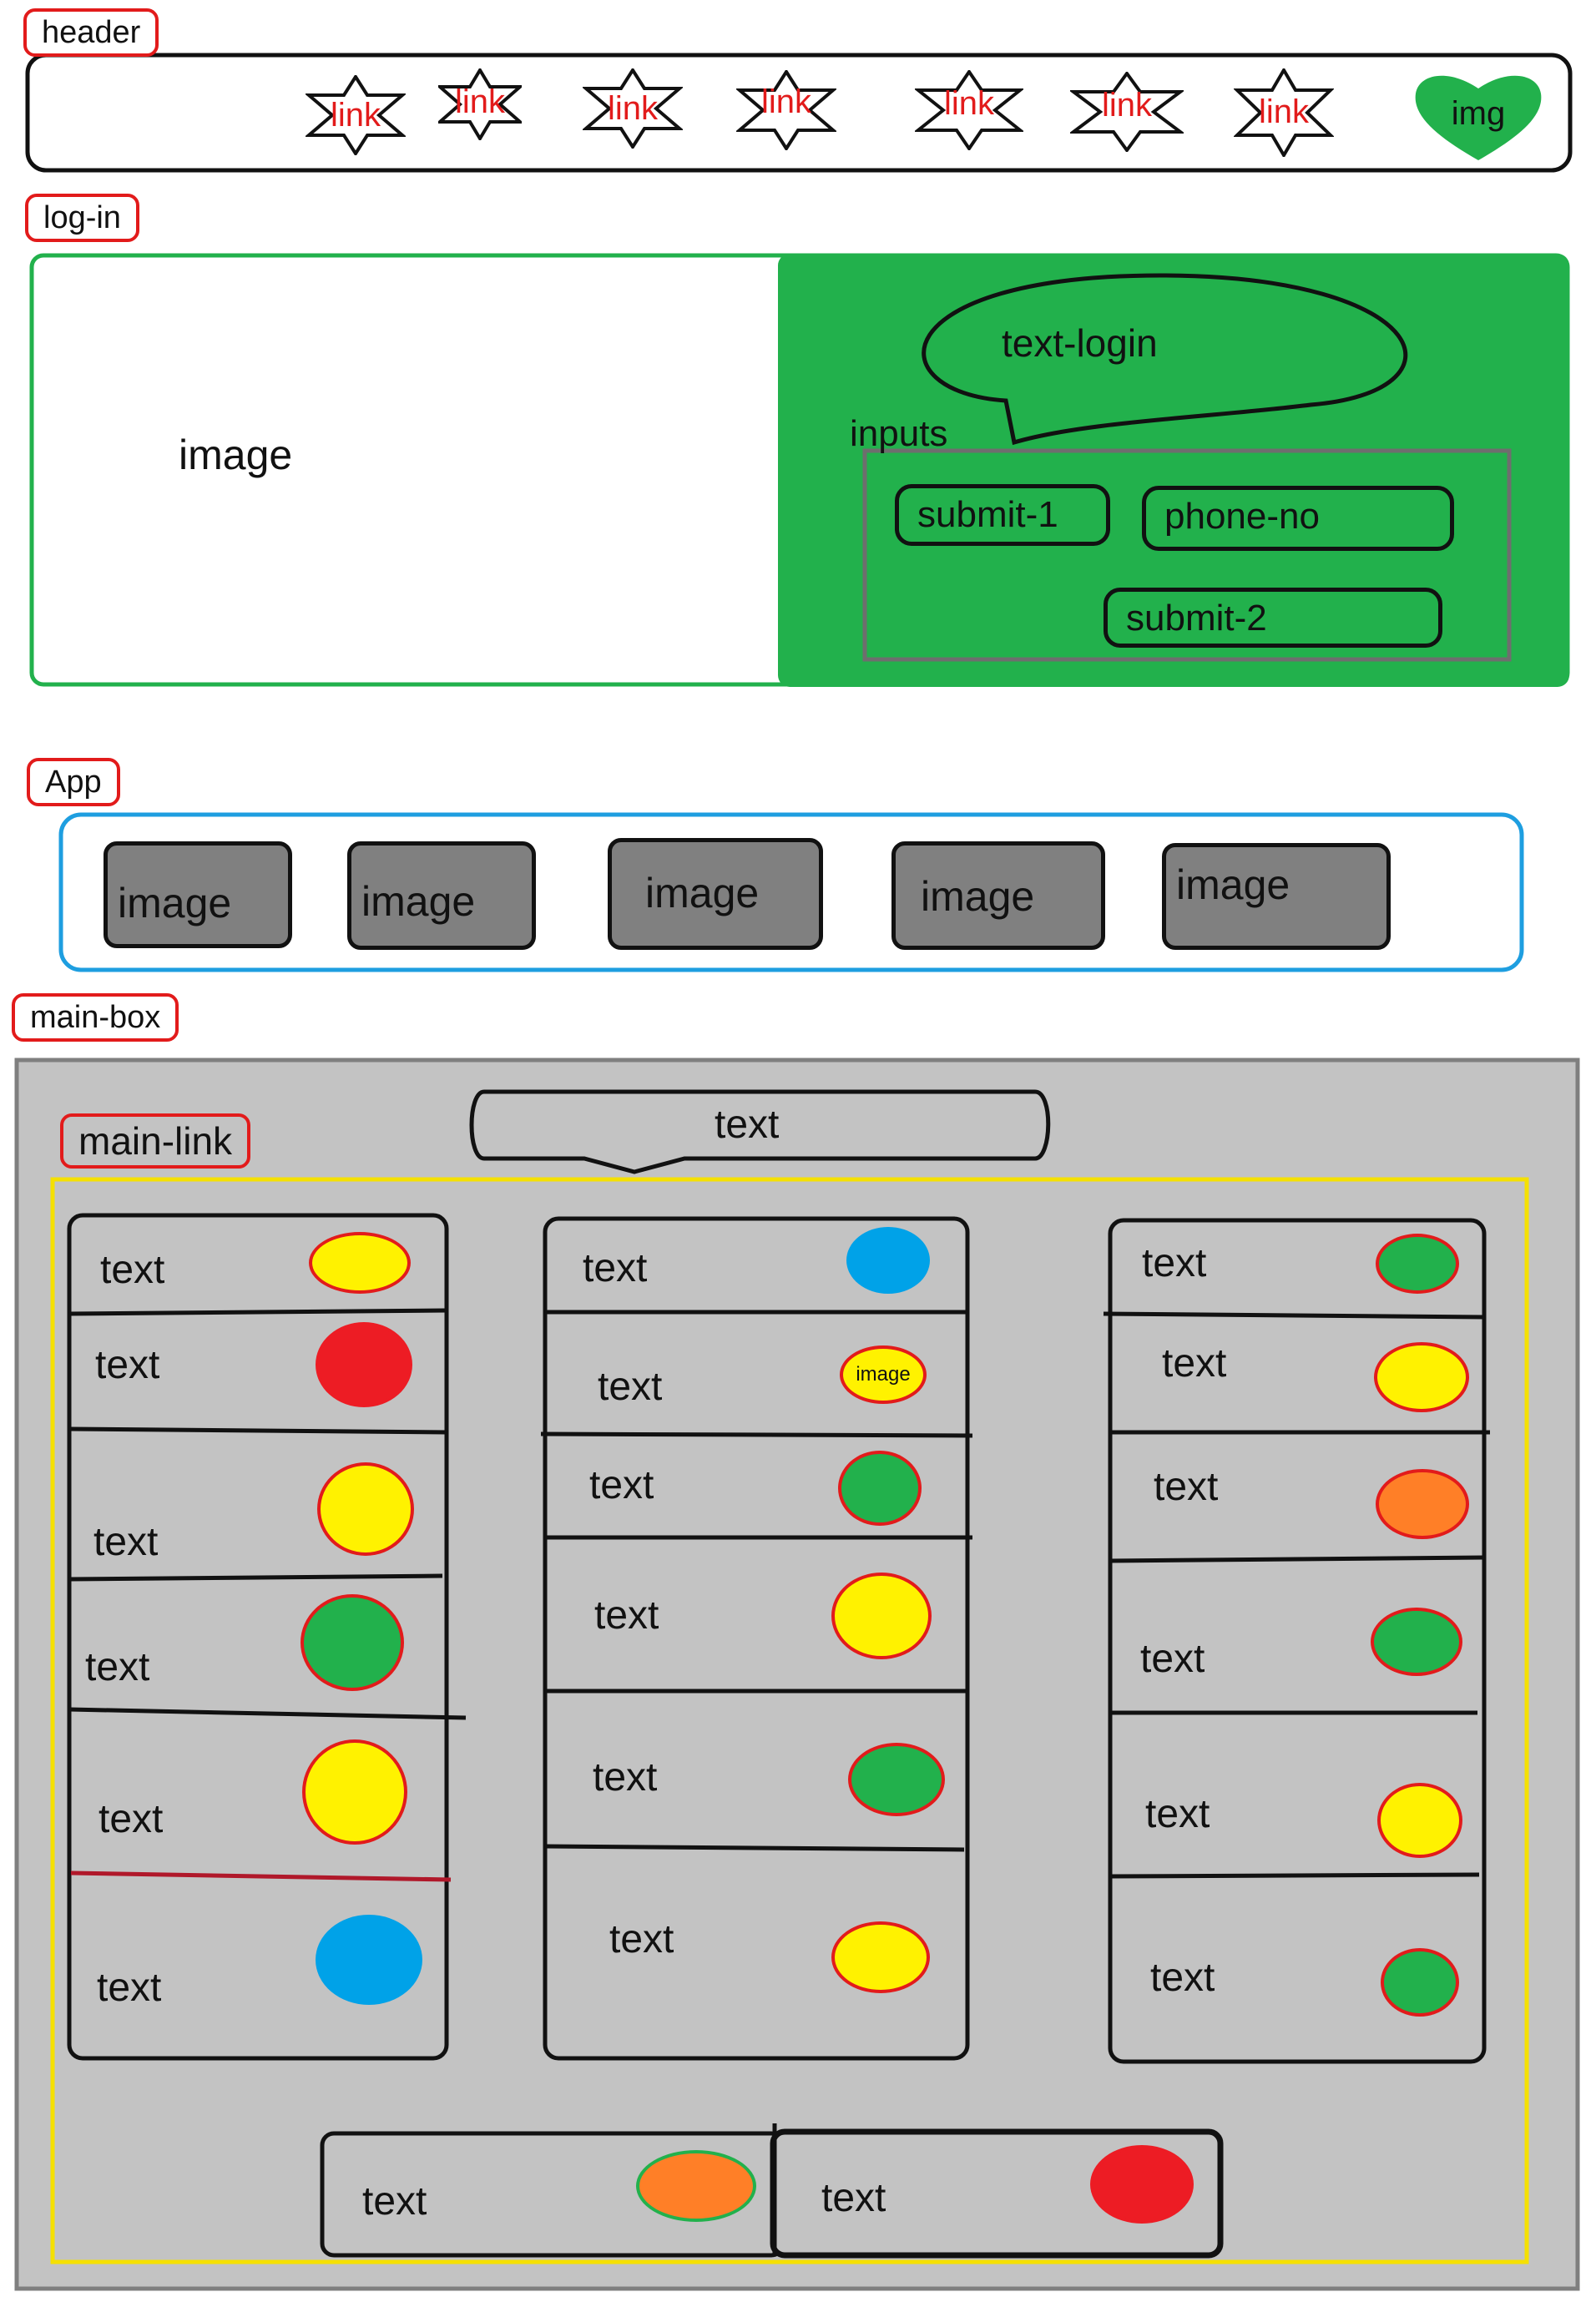  Describe the element at coordinates (118, 1667) in the screenshot. I see `col1-row-4-text: text` at that location.